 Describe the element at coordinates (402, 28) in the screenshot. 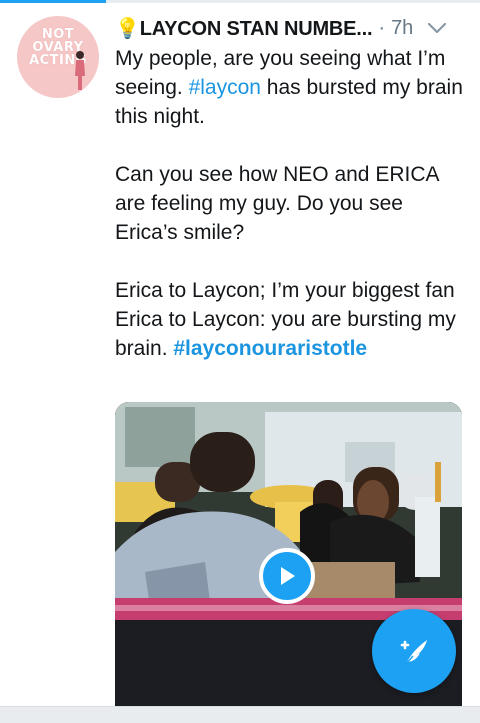

I see `tweet-timestamp: 7h` at that location.